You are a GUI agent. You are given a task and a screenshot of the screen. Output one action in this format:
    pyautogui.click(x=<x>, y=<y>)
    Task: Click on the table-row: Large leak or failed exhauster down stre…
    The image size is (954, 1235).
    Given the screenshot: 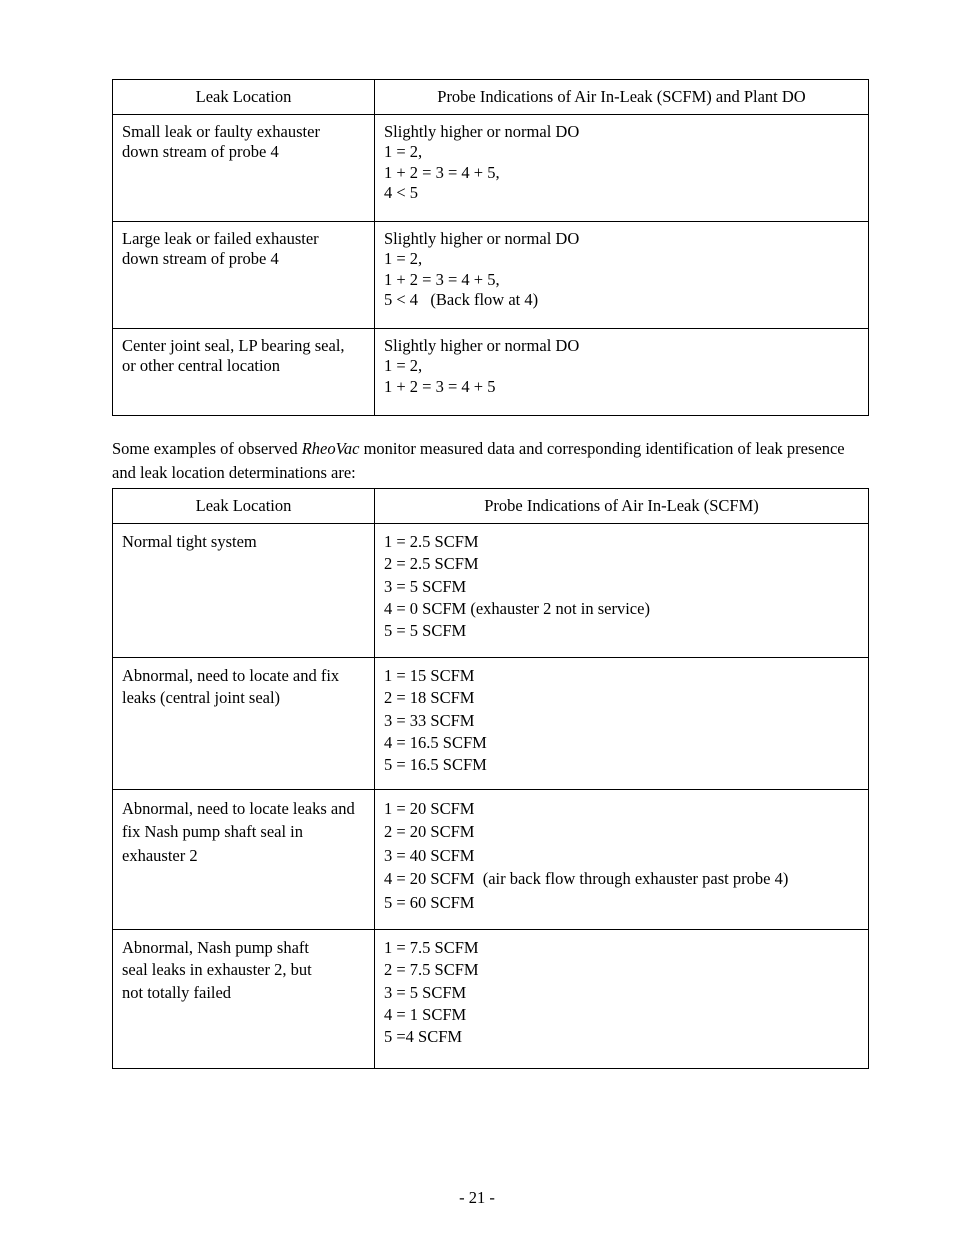 What is the action you would take?
    pyautogui.click(x=490, y=275)
    